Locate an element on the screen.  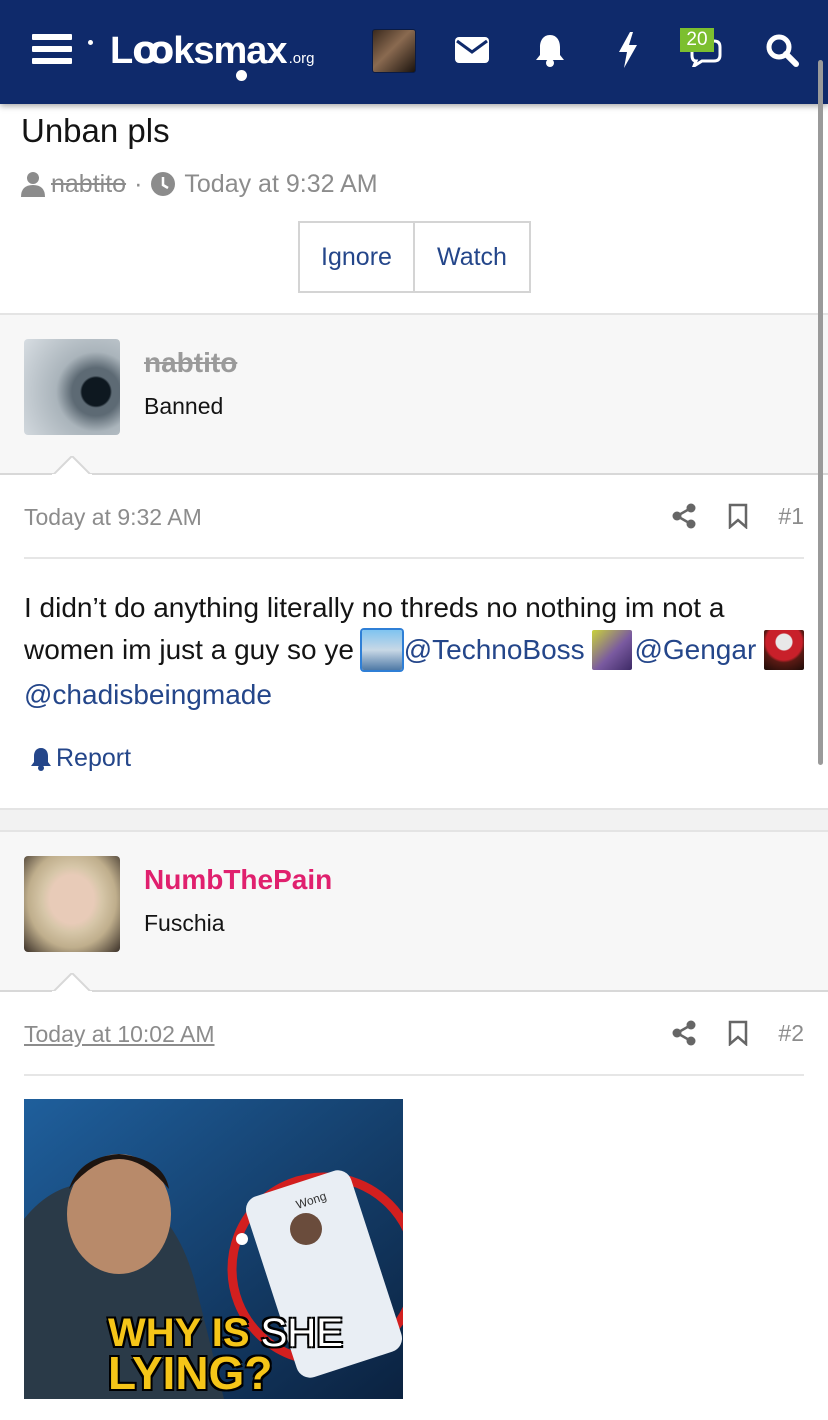
site-logo: Lꝏksmax .org is located at coordinates (212, 50).